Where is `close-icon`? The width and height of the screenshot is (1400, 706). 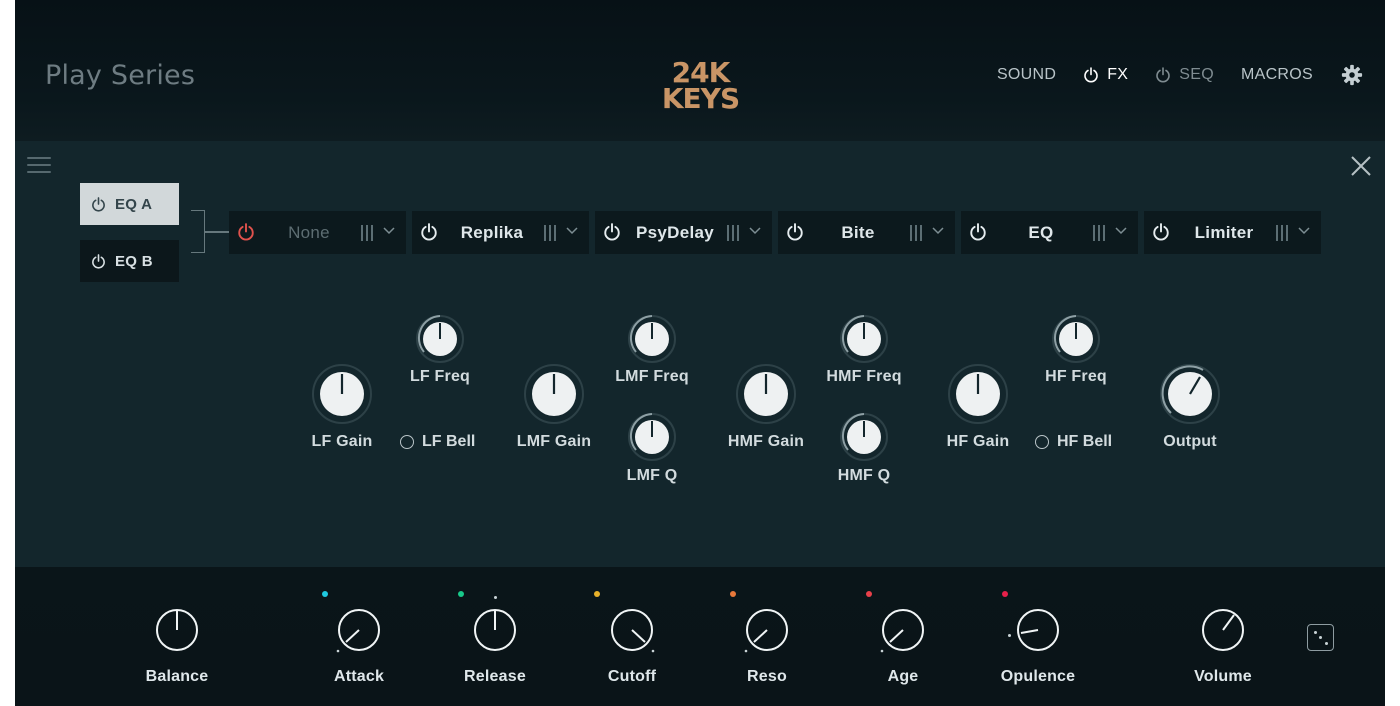
close-icon is located at coordinates (1361, 166).